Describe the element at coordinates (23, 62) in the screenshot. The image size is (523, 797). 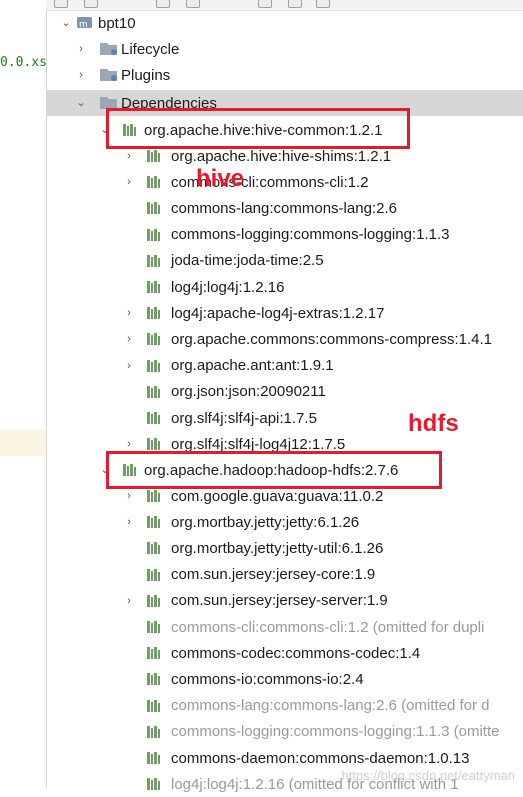
I see `editor-code-snippet: 0.0.xs` at that location.